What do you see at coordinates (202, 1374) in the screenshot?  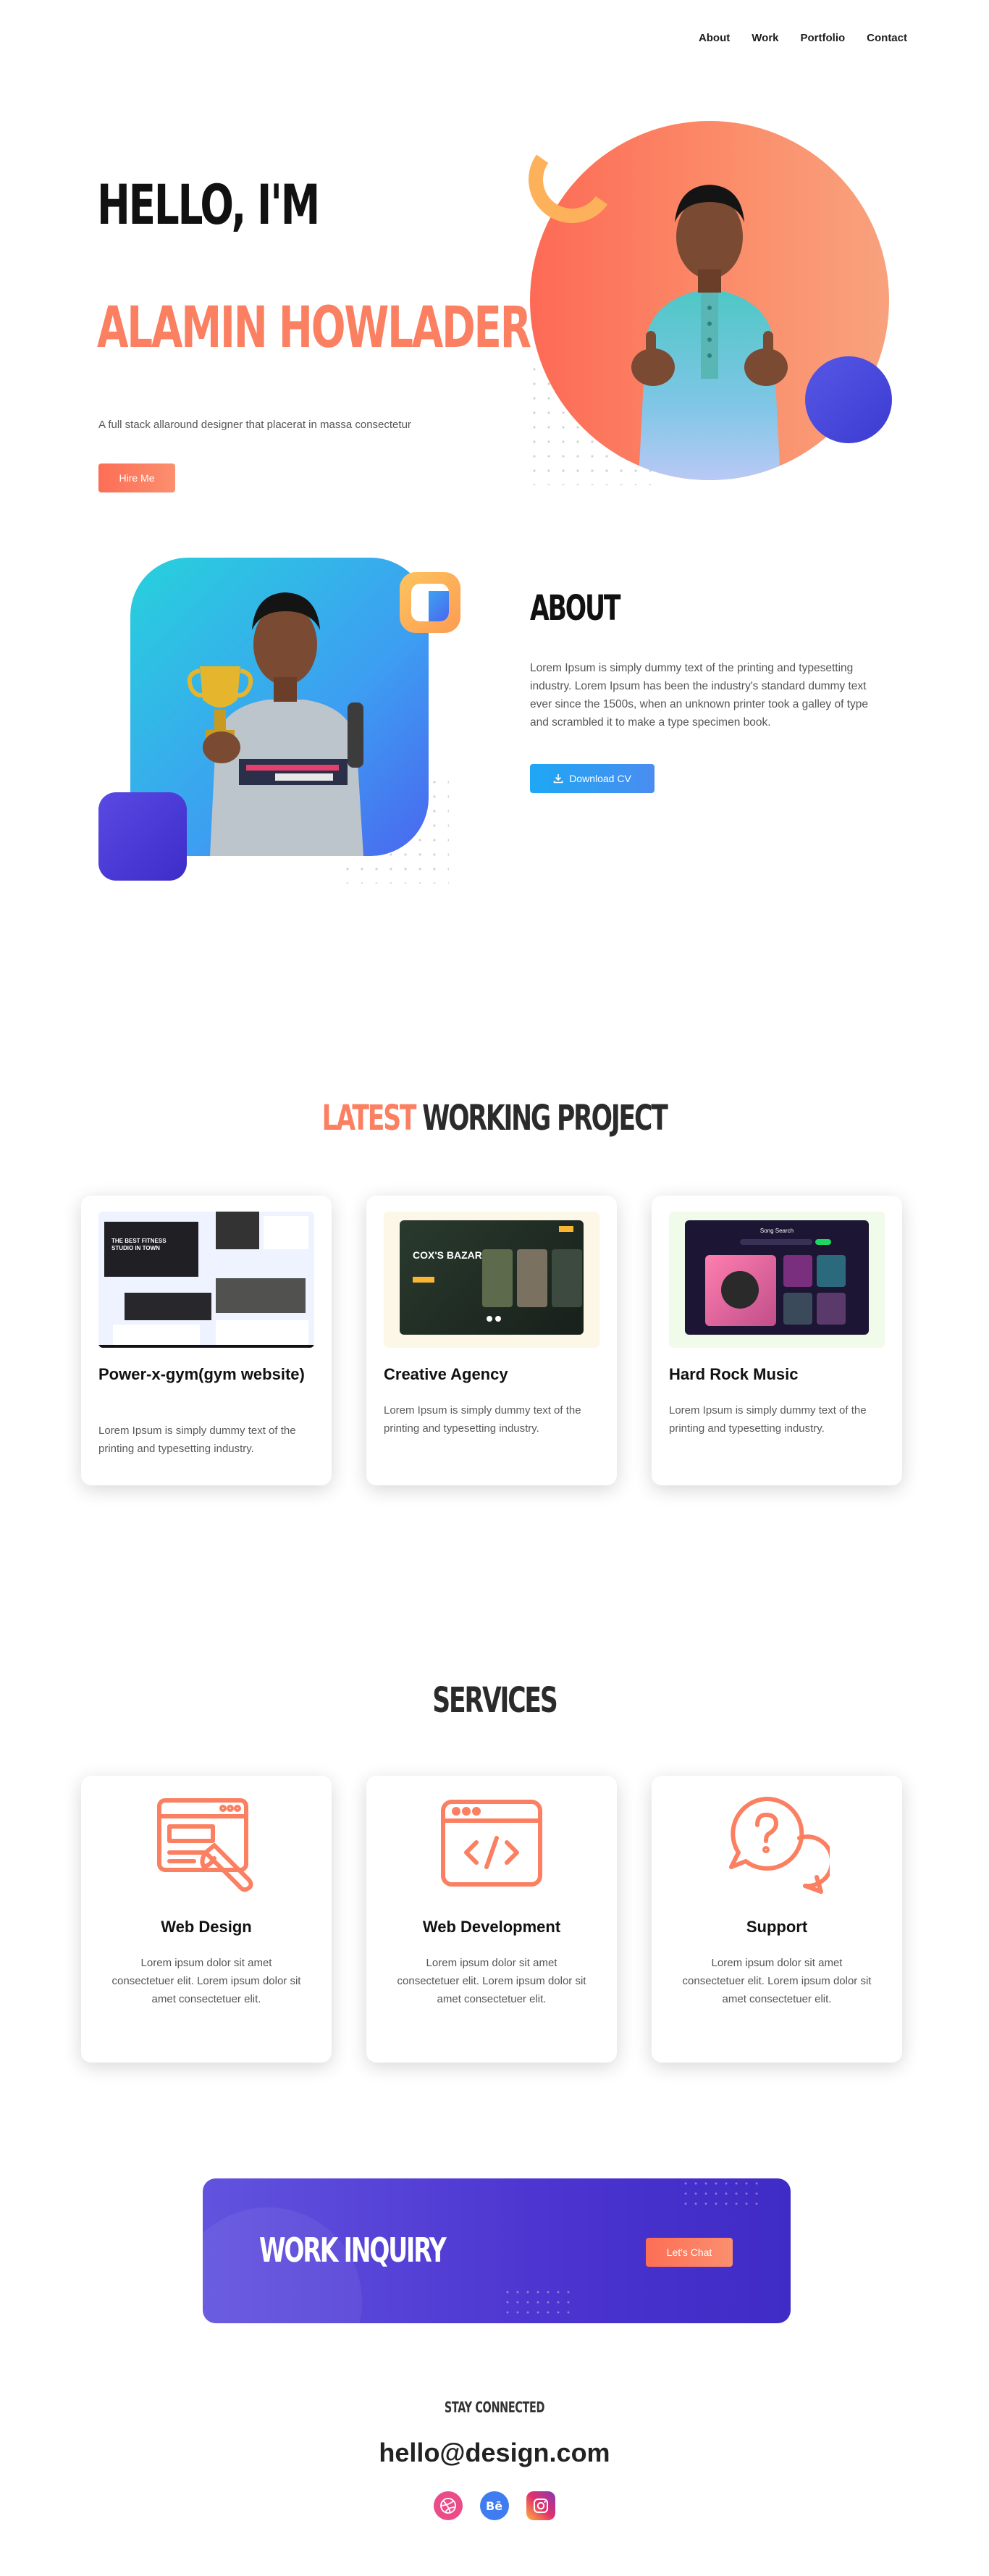 I see `project-title: Power-x-gym(gym website)` at bounding box center [202, 1374].